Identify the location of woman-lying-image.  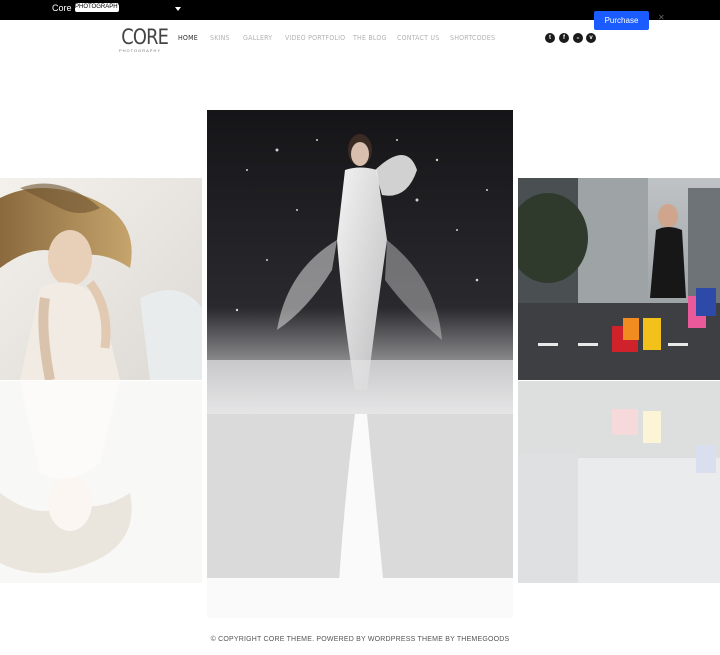
(101, 279).